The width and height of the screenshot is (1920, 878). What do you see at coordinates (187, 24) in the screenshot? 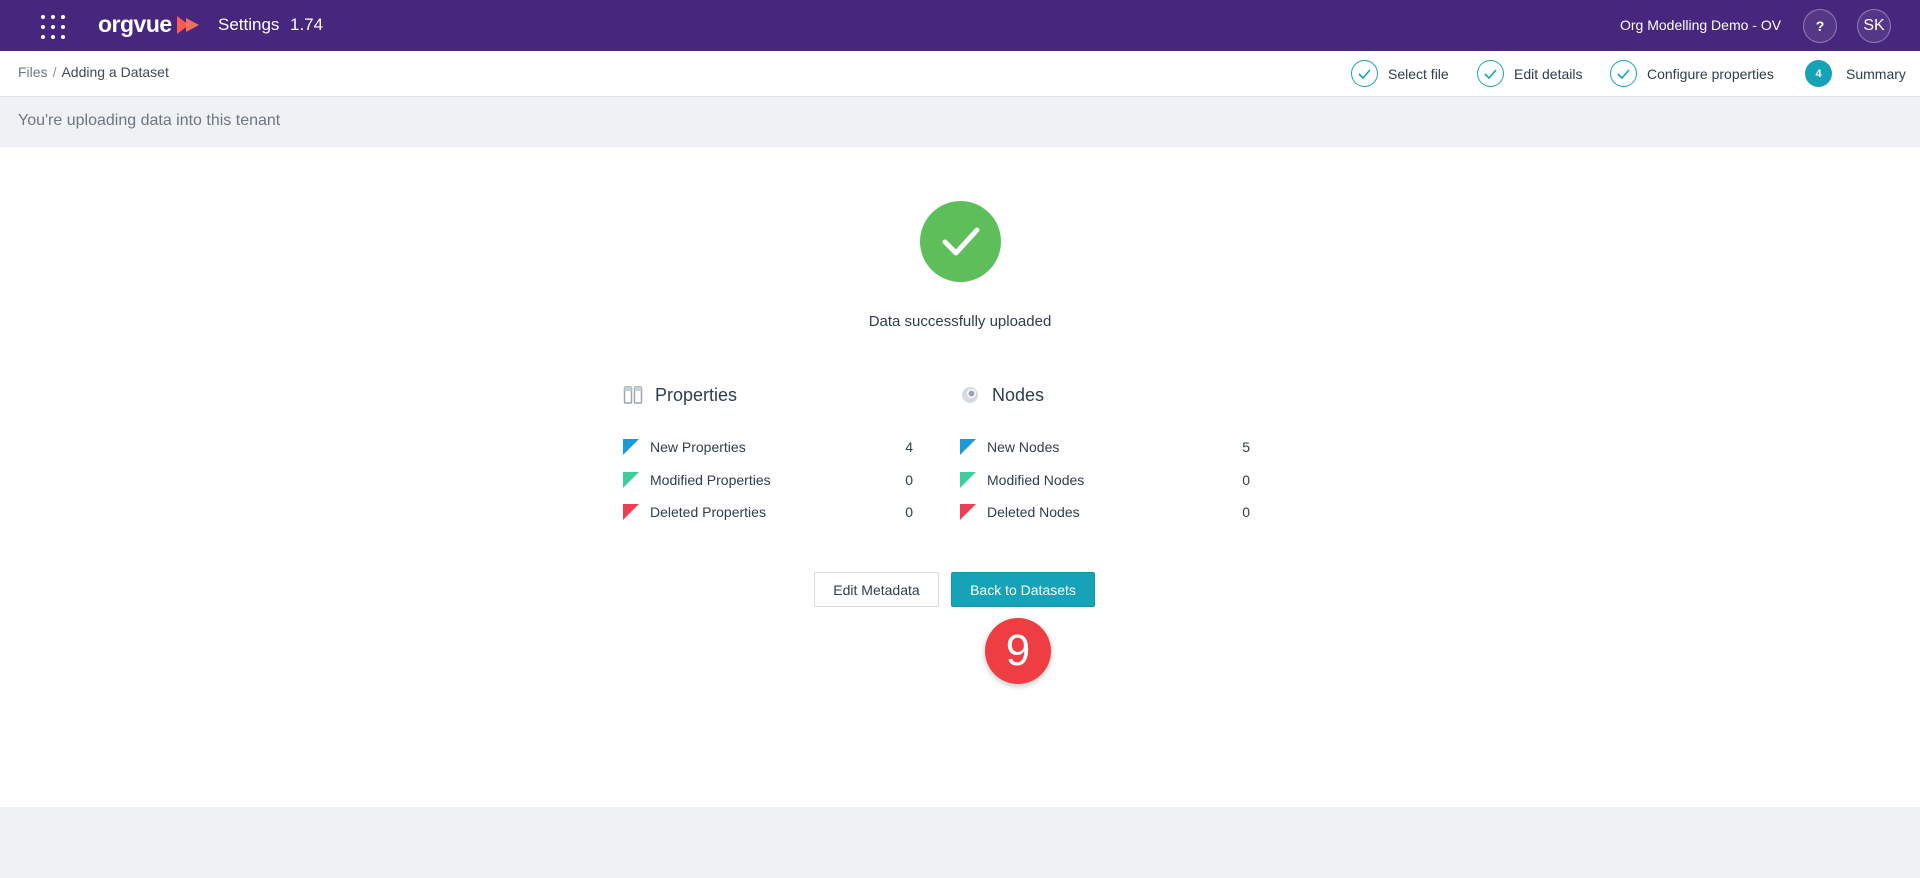
I see `logo-mark-icon` at bounding box center [187, 24].